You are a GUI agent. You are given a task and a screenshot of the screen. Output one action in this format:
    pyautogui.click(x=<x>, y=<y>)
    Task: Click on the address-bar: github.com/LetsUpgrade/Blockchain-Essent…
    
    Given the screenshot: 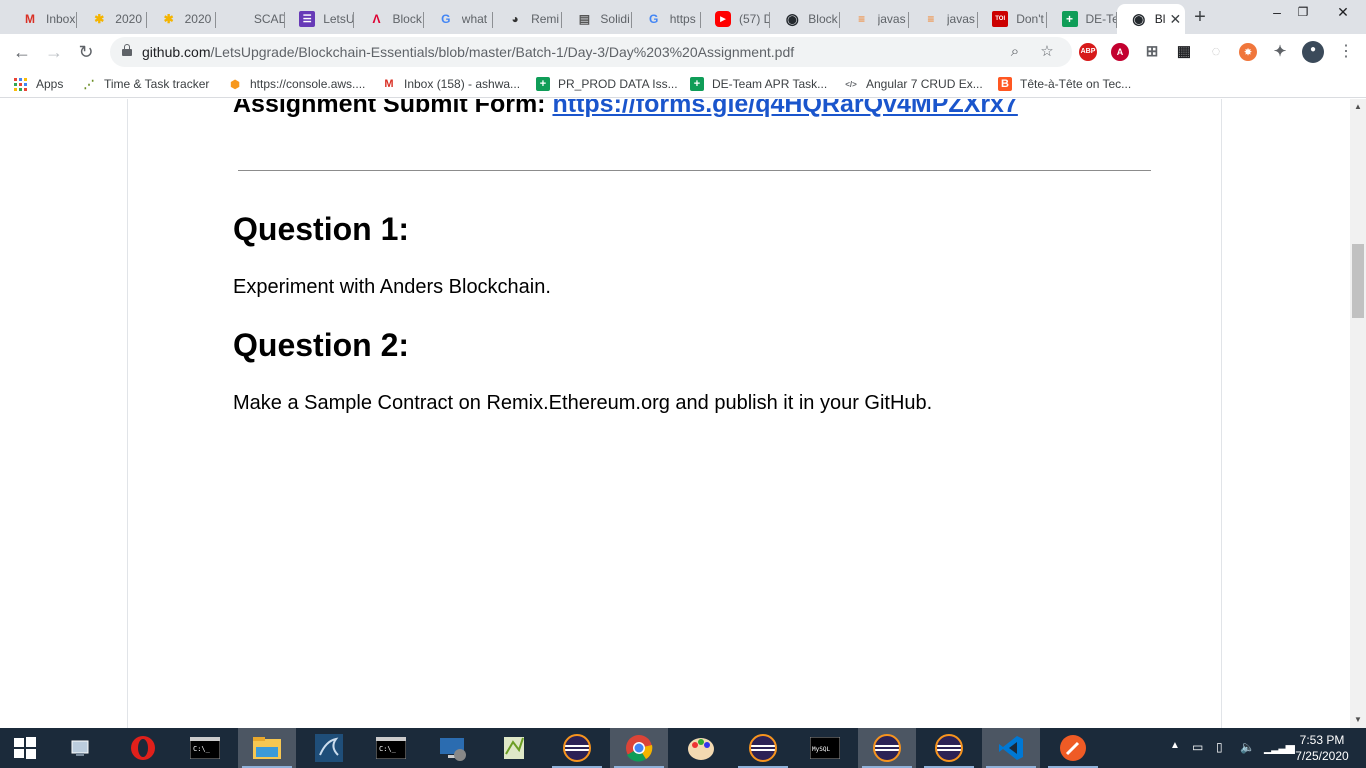 What is the action you would take?
    pyautogui.click(x=591, y=52)
    